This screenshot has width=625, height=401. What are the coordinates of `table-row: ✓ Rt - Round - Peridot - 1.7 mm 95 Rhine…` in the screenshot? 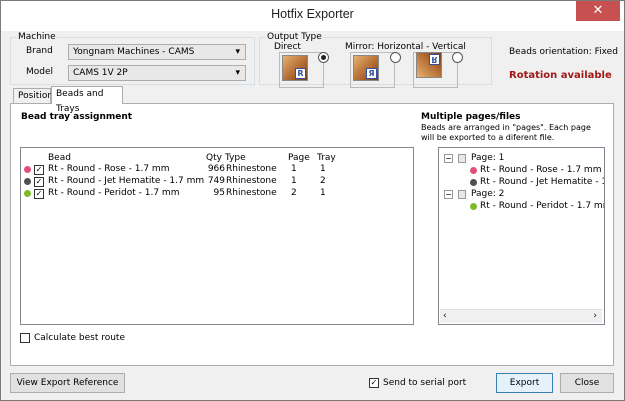 It's located at (217, 193).